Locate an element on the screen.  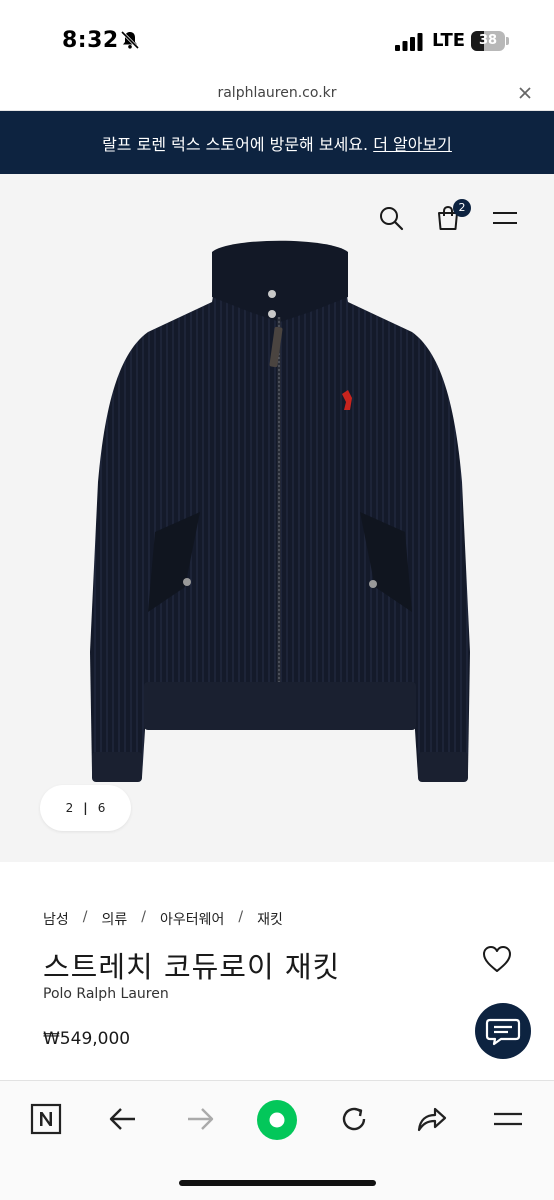
cart-count-badge: 2 is located at coordinates (462, 208).